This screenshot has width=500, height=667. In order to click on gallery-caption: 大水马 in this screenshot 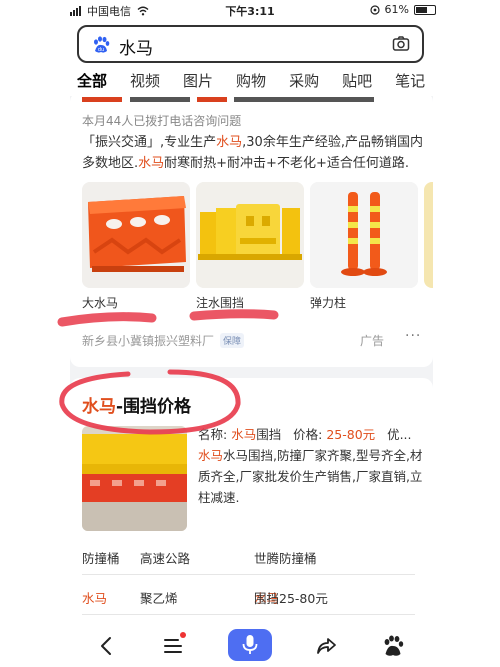, I will do `click(100, 303)`.